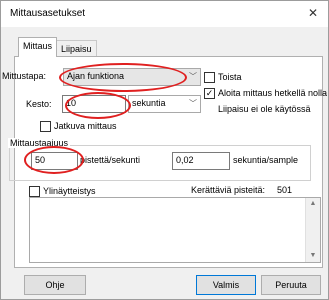 This screenshot has height=300, width=329. I want to click on repeat-checkbox, so click(209, 77).